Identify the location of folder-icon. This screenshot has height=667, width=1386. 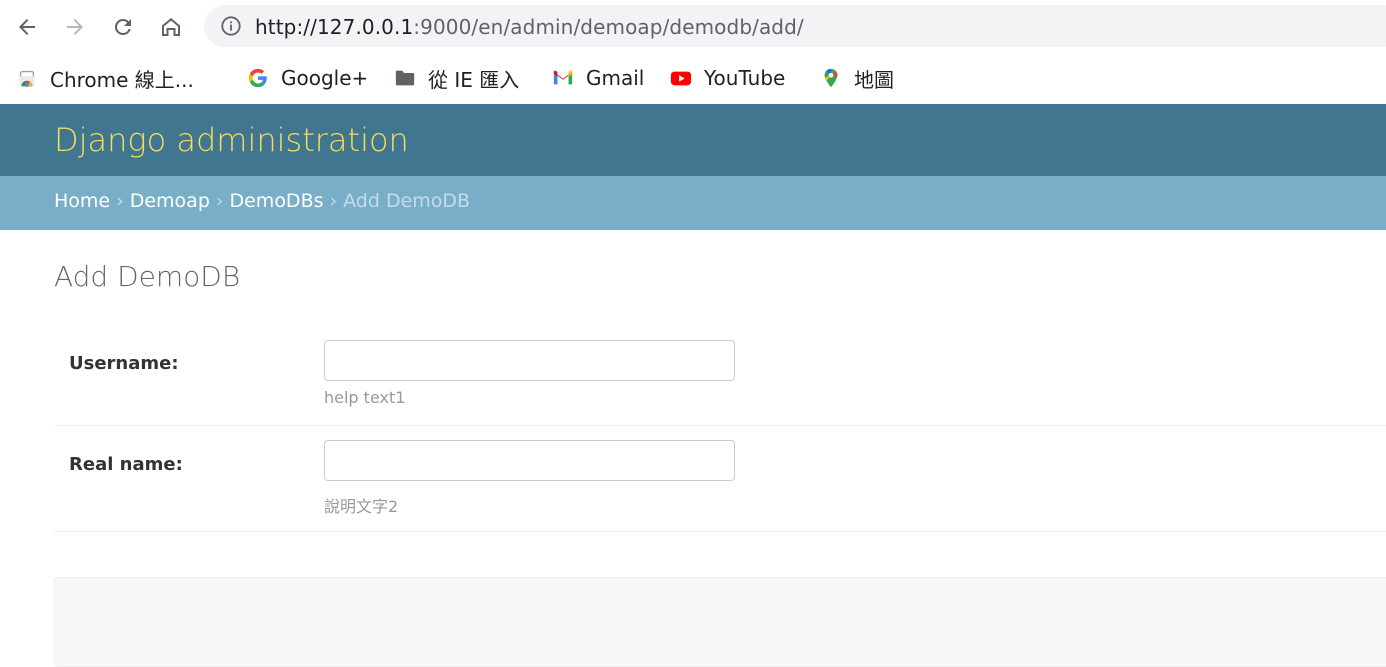
(405, 78).